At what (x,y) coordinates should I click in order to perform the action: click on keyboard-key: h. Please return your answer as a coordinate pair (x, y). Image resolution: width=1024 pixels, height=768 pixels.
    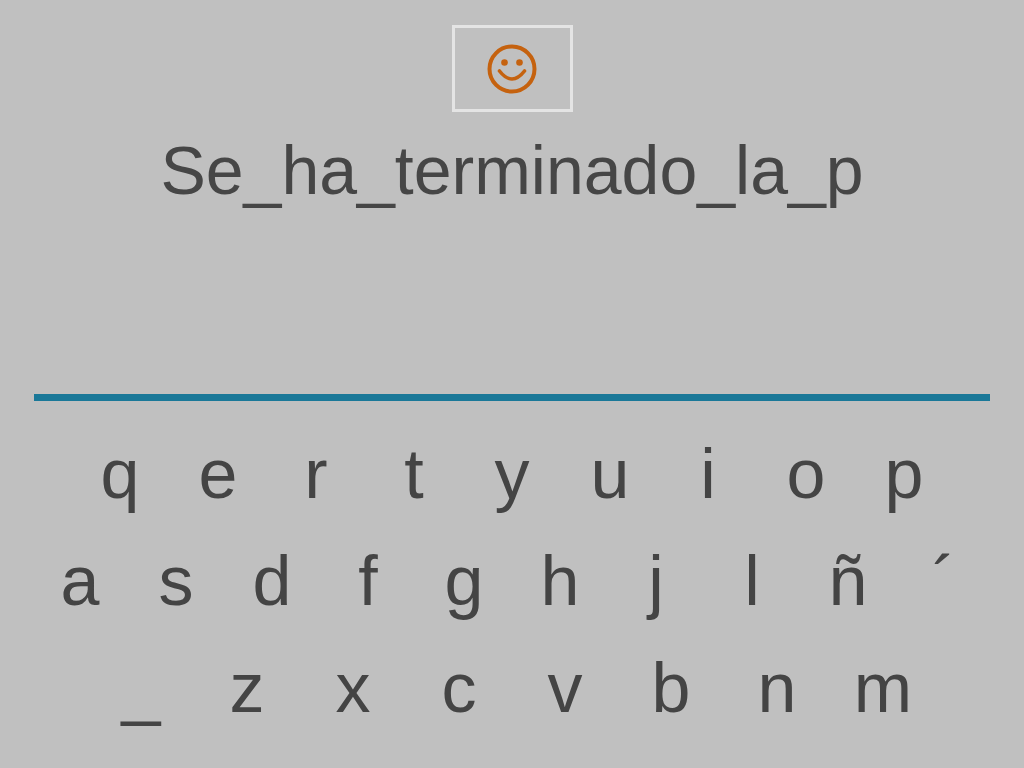
    Looking at the image, I should click on (560, 580).